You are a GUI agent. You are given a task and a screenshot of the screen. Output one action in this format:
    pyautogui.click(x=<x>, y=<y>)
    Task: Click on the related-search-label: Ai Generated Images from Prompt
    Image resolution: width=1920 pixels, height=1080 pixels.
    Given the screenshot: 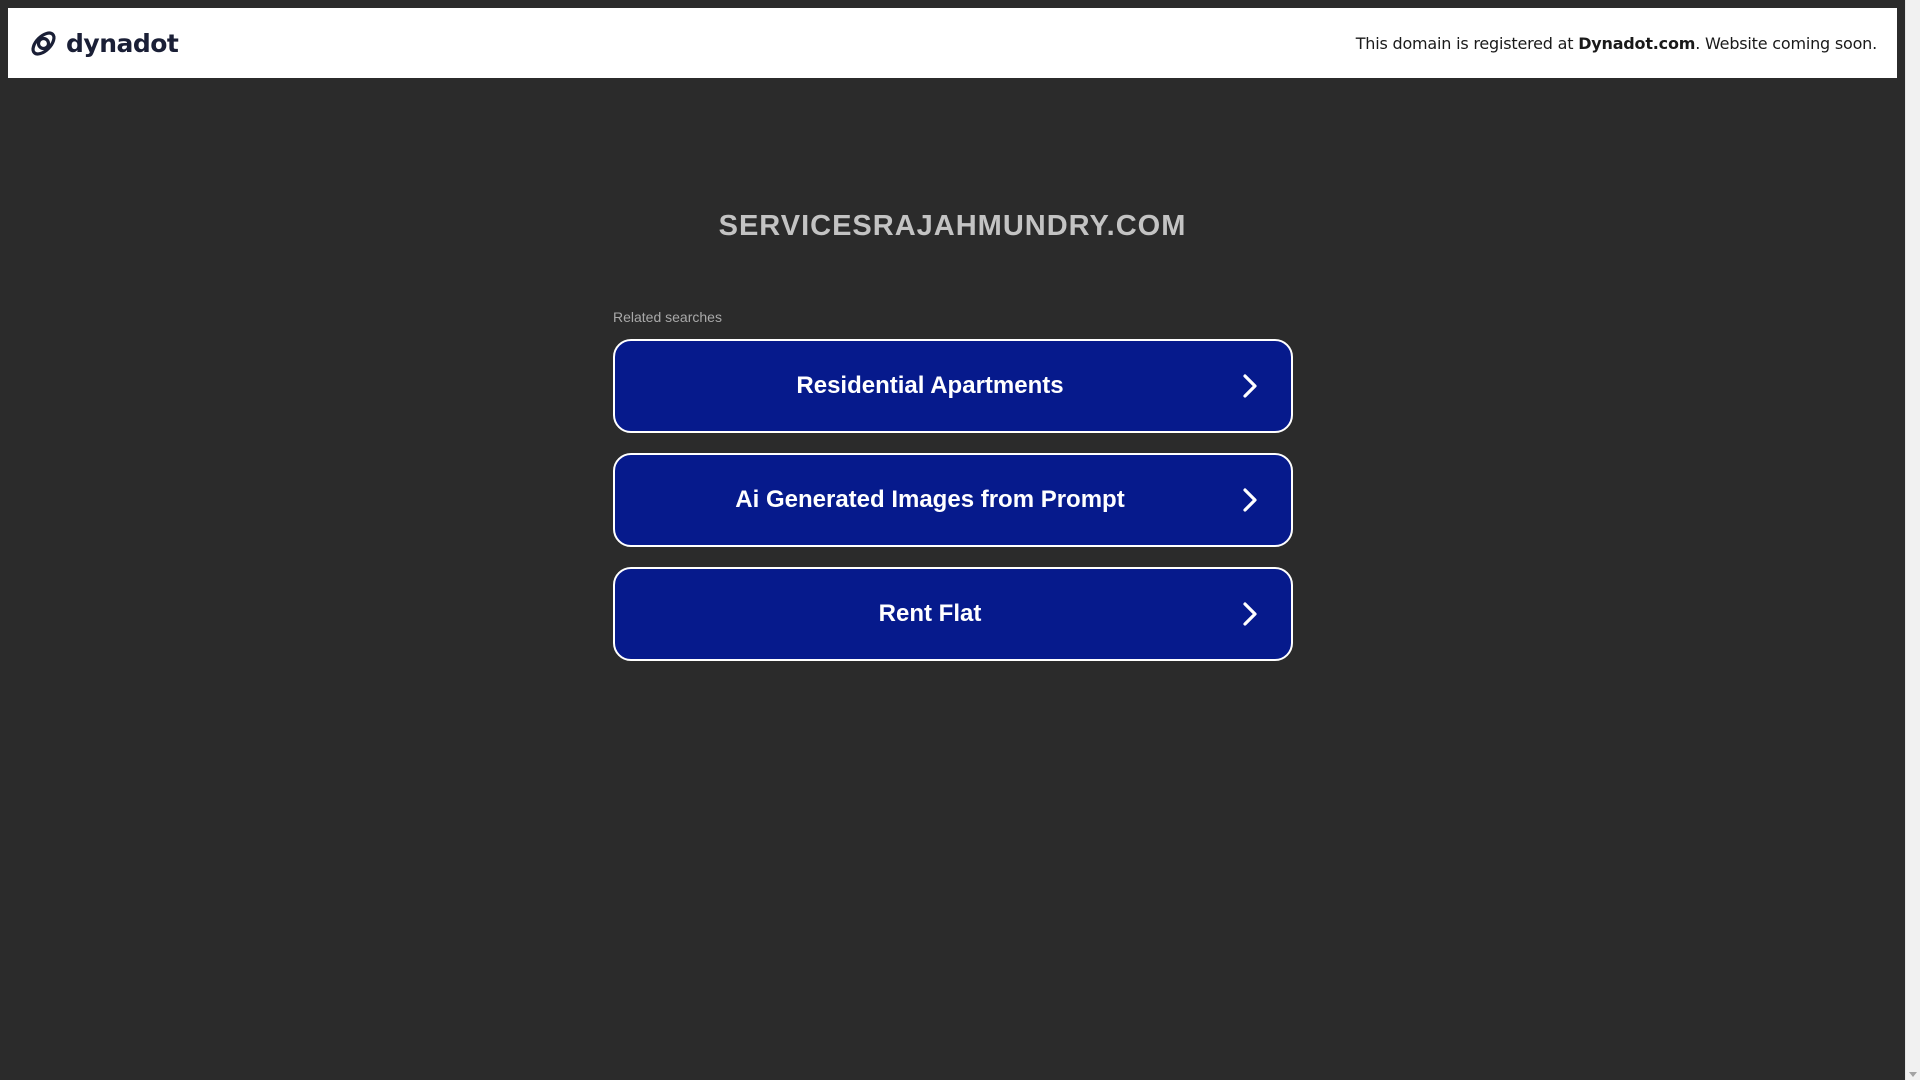 What is the action you would take?
    pyautogui.click(x=930, y=499)
    